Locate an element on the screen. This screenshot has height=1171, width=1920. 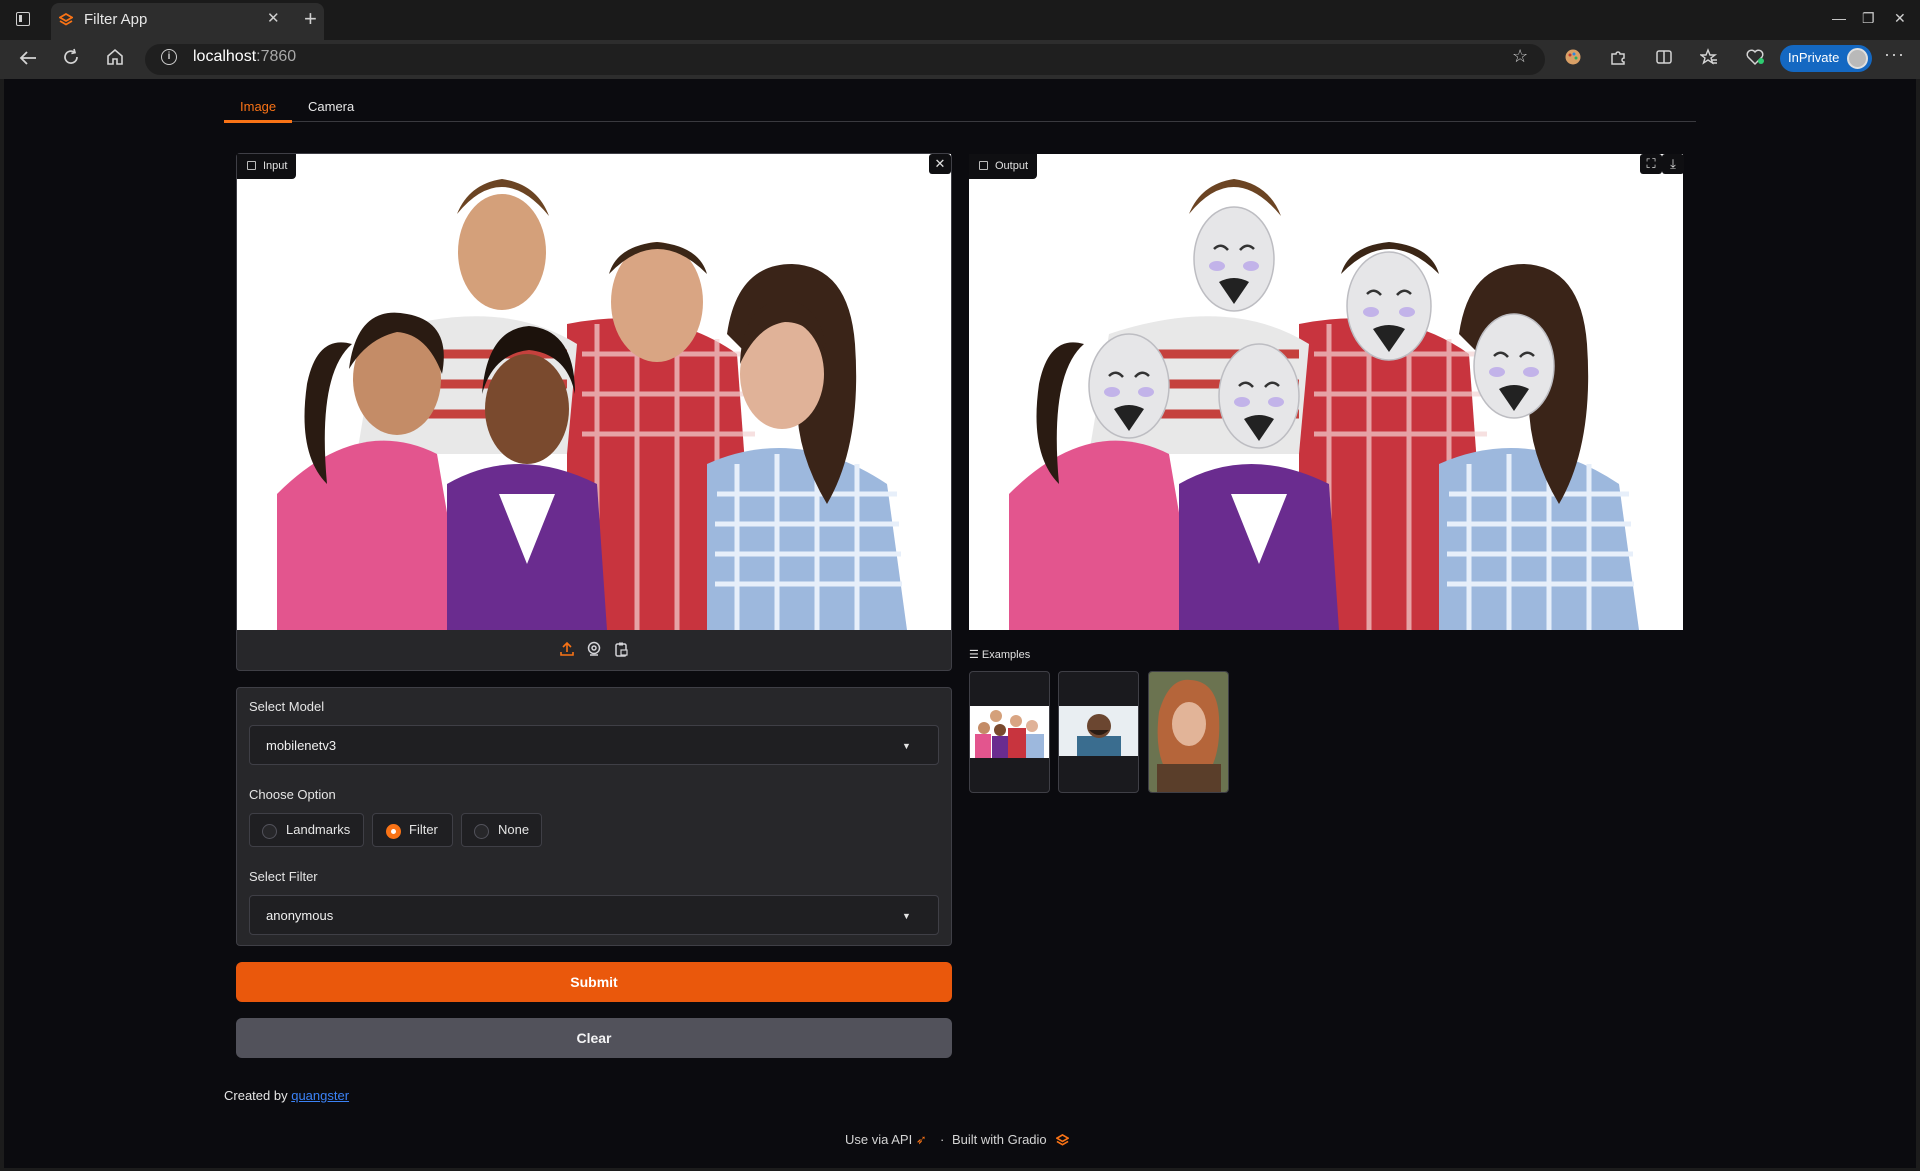
tab-image: Image is located at coordinates (258, 106).